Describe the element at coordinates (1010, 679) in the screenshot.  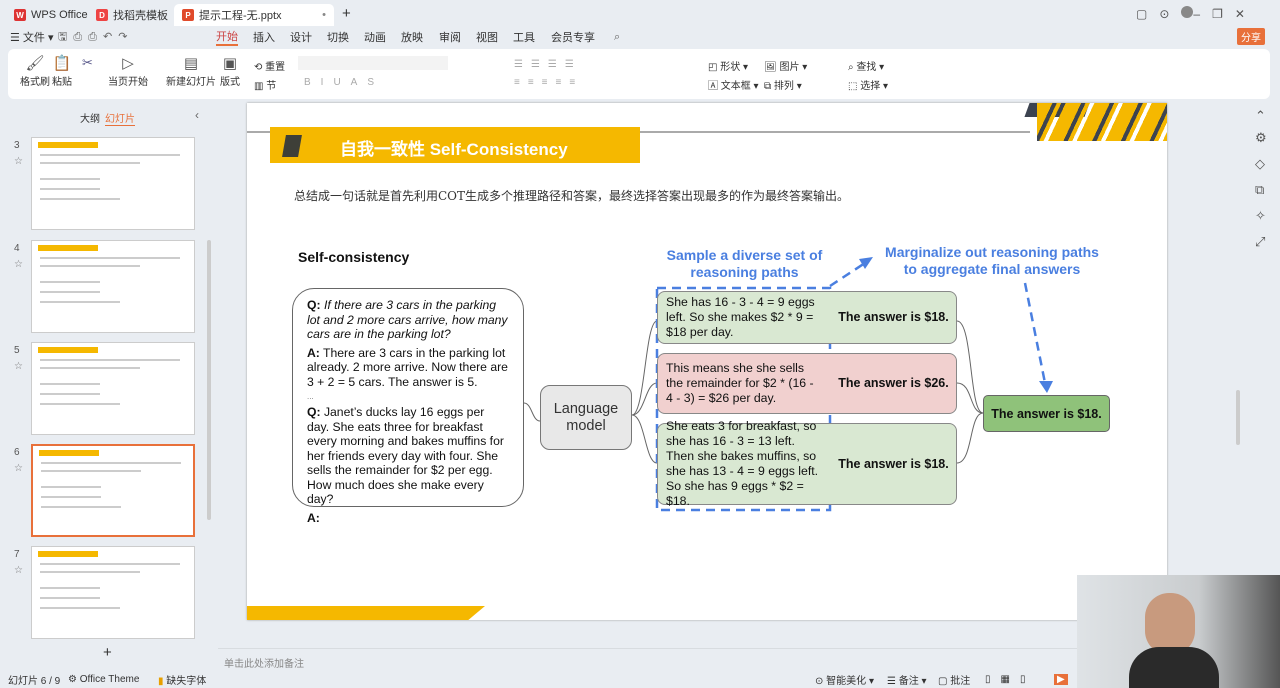
I see `view-mode-buttons: ▯▦▯` at that location.